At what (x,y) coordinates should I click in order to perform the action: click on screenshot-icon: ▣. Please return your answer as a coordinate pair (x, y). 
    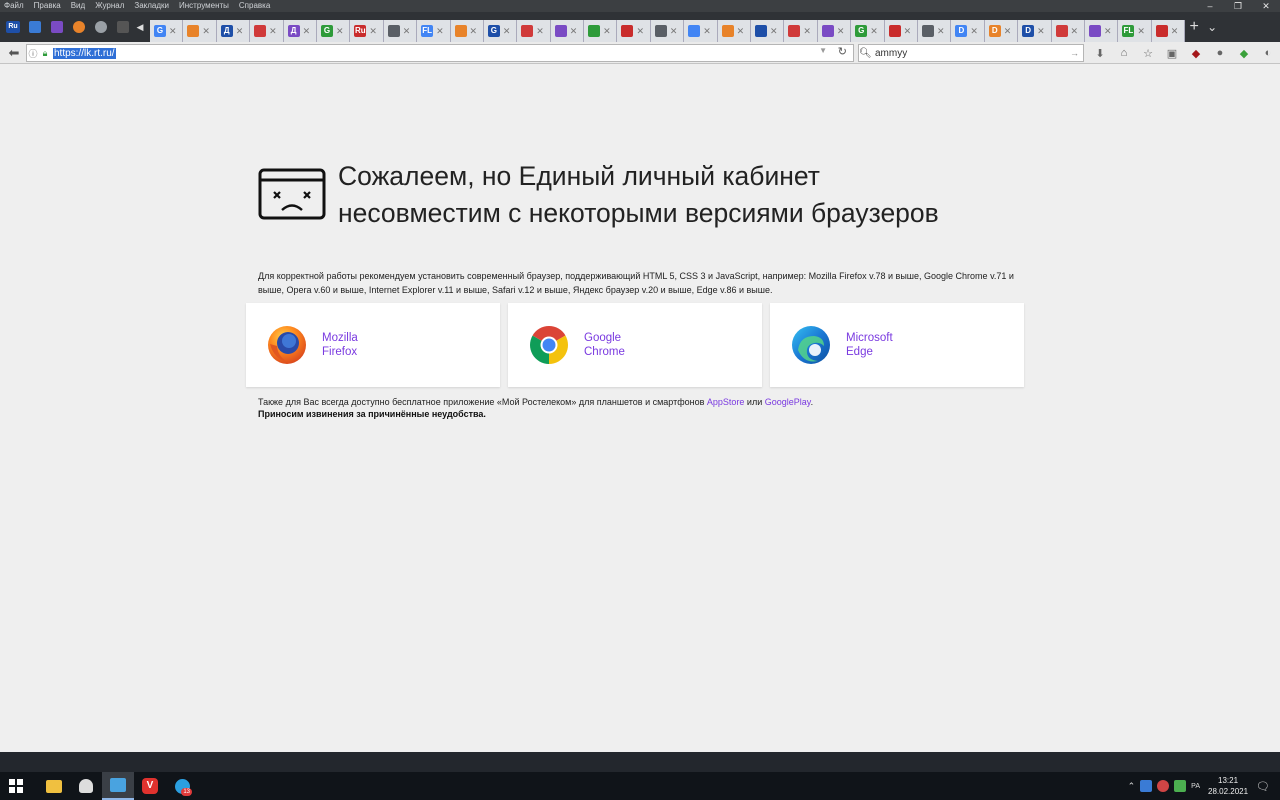
    Looking at the image, I should click on (1172, 53).